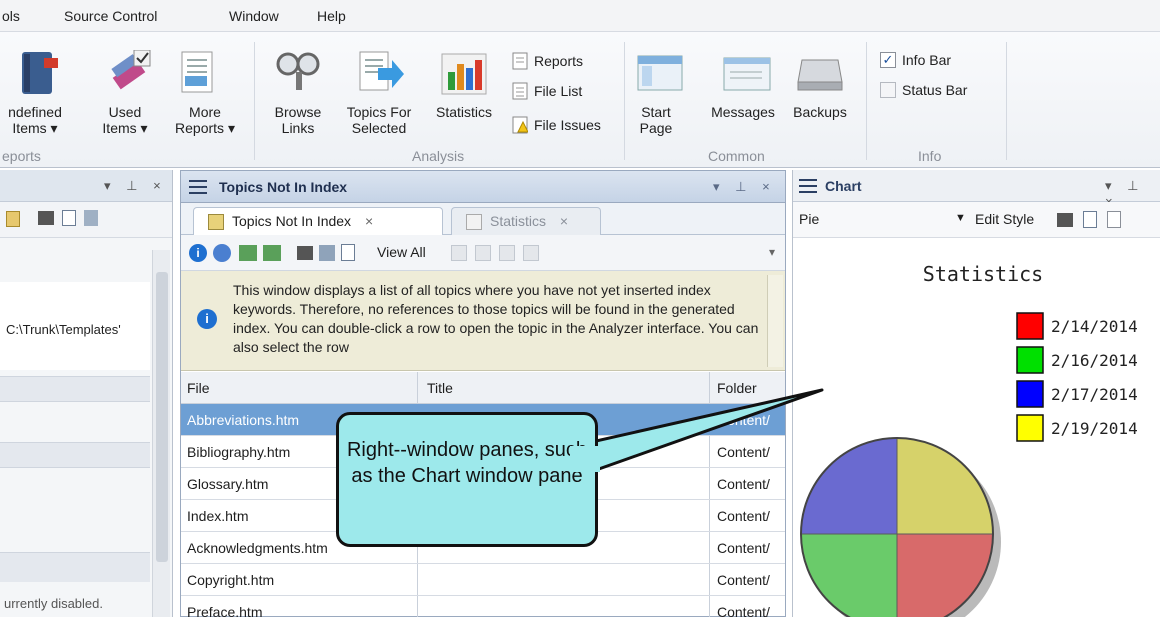 The width and height of the screenshot is (1160, 617). What do you see at coordinates (820, 112) in the screenshot?
I see `backups-button: Backups` at bounding box center [820, 112].